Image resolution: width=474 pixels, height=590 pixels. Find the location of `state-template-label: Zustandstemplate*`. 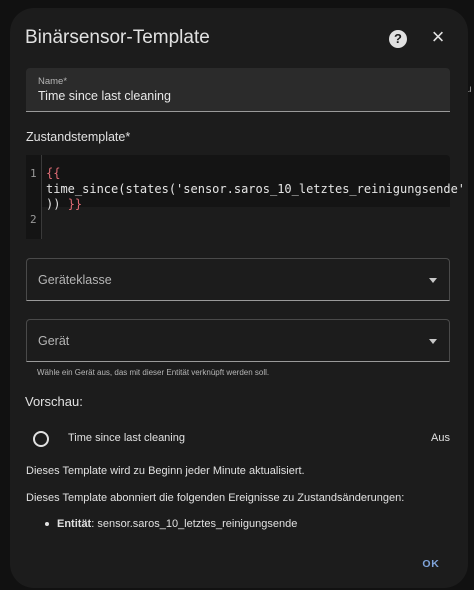

state-template-label: Zustandstemplate* is located at coordinates (78, 137).